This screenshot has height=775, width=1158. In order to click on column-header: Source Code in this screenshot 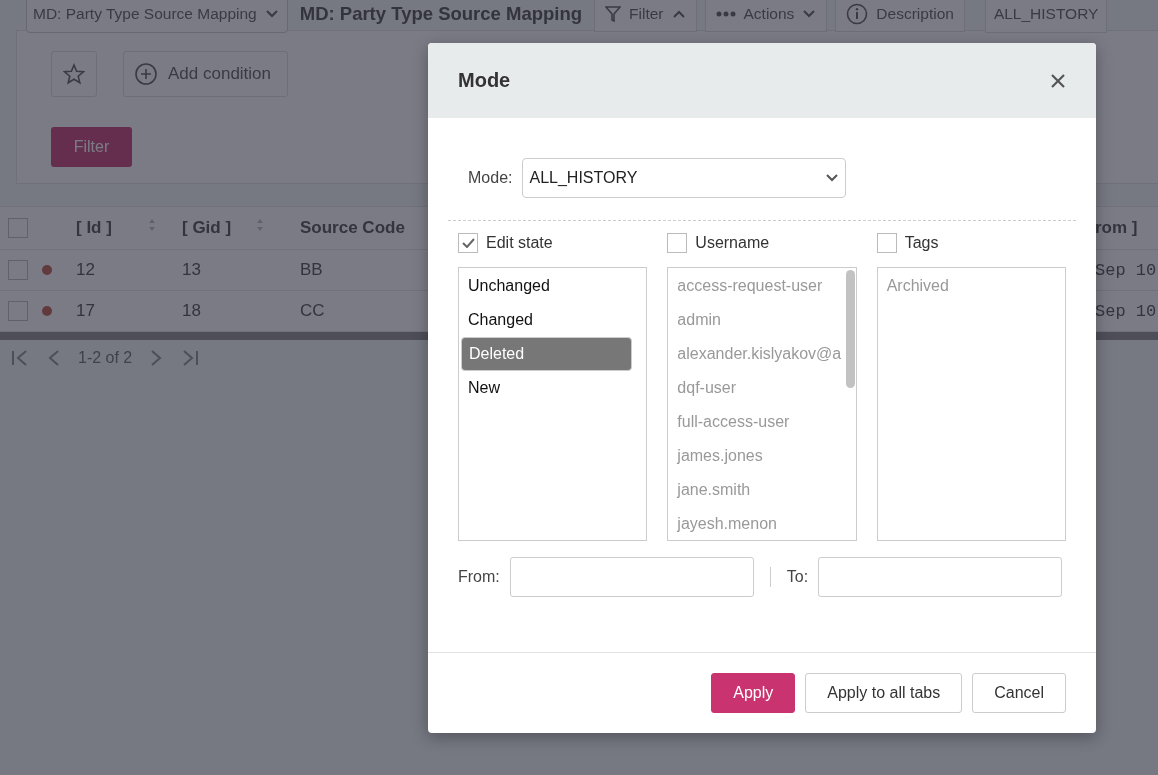, I will do `click(352, 227)`.